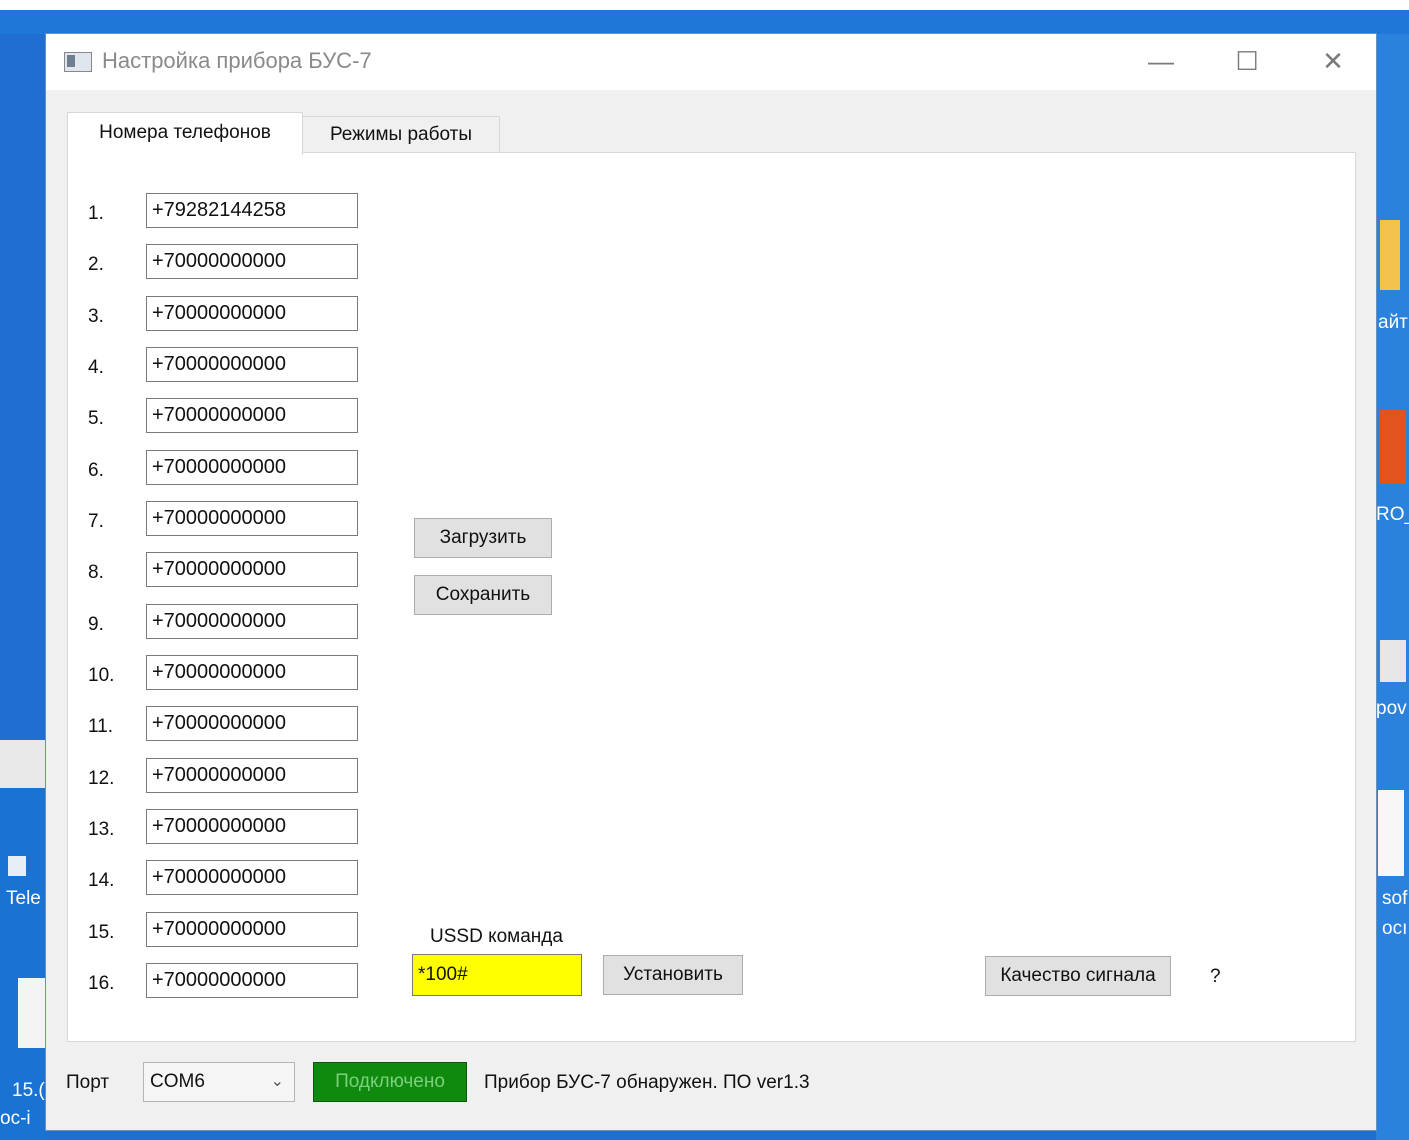  Describe the element at coordinates (496, 936) in the screenshot. I see `ussd-label: USSD команда` at that location.